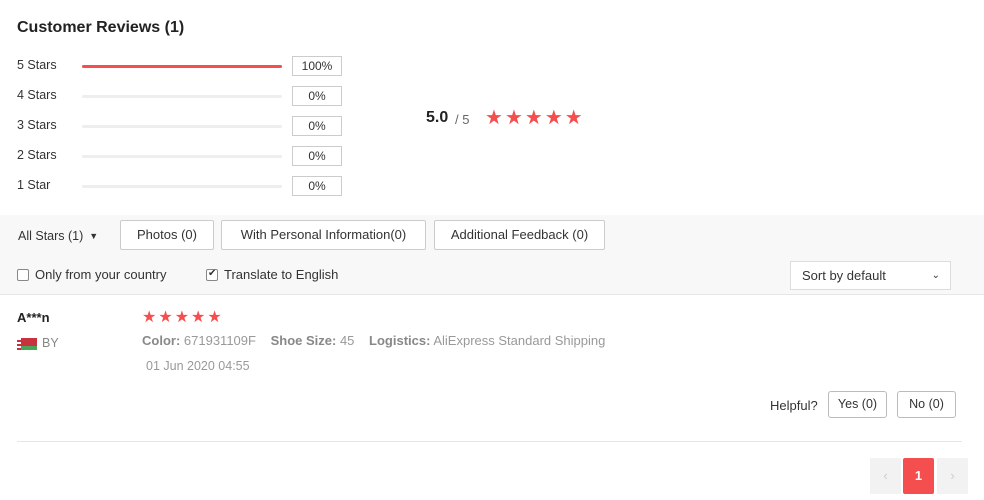 The image size is (984, 500). What do you see at coordinates (37, 125) in the screenshot?
I see `rating-label: 3 Stars` at bounding box center [37, 125].